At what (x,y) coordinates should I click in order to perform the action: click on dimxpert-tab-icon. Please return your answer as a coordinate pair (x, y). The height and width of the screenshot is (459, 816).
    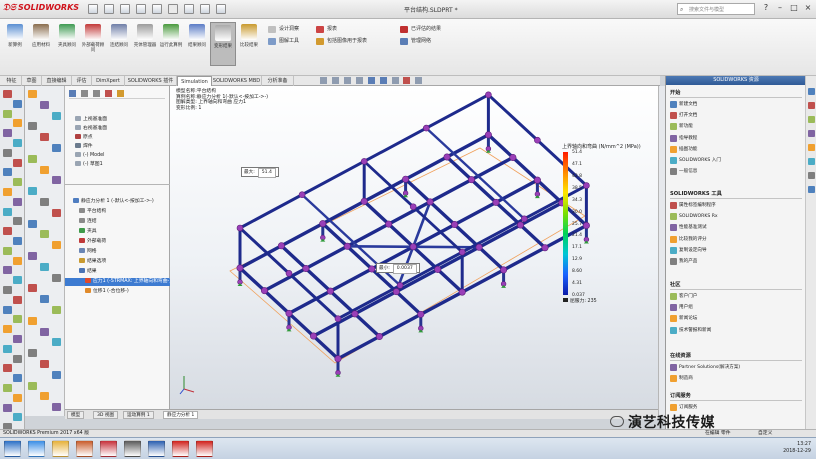
    Looking at the image, I should click on (108, 93).